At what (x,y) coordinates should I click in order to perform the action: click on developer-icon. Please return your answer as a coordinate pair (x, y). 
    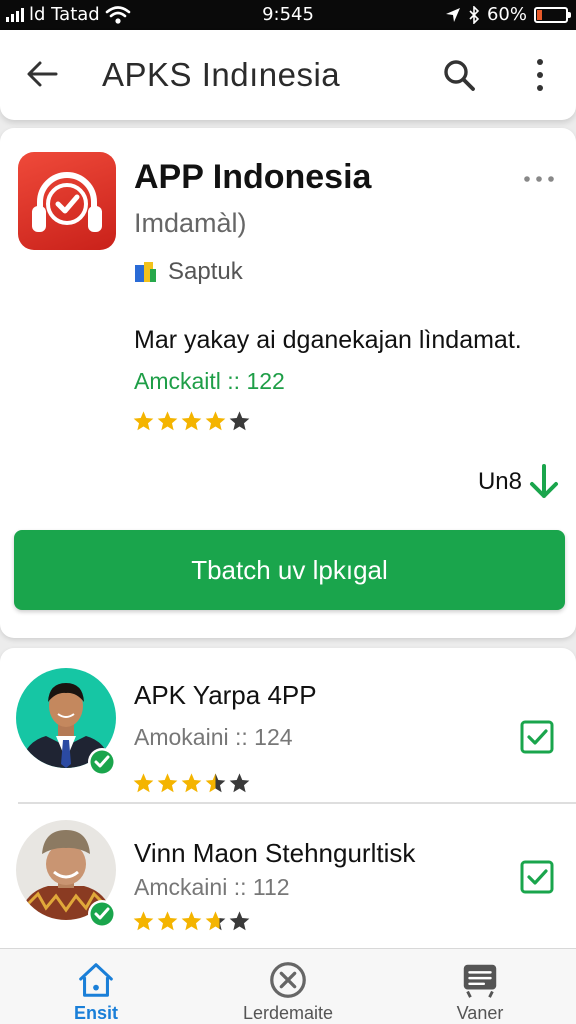
    Looking at the image, I should click on (145, 272).